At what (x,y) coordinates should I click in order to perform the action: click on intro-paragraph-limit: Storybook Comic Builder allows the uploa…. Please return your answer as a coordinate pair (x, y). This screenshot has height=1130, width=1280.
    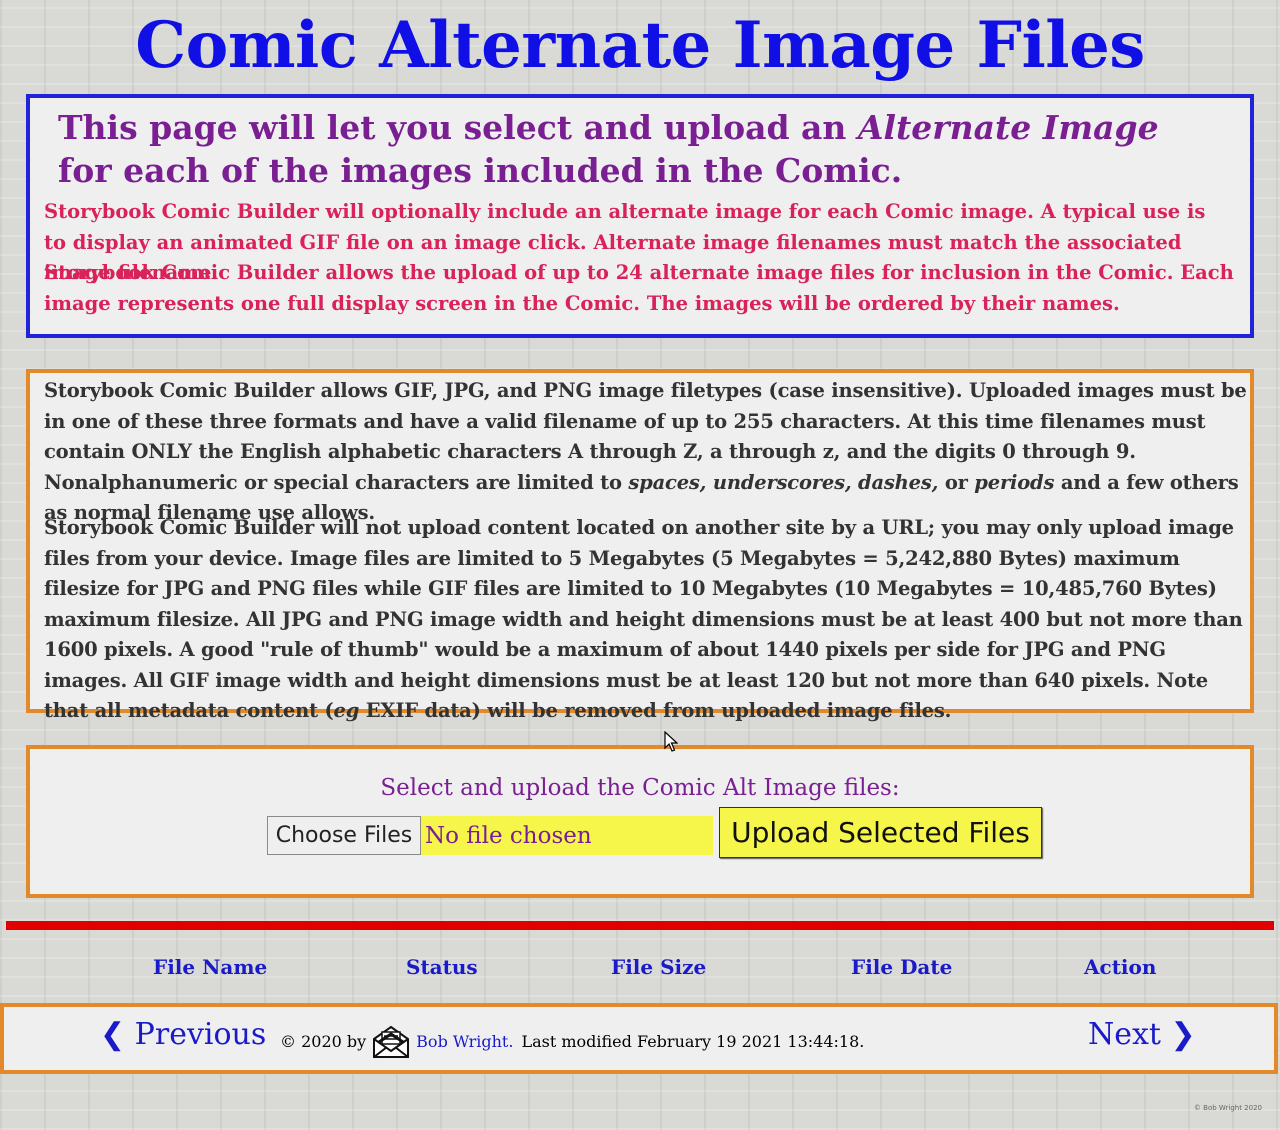
    Looking at the image, I should click on (639, 288).